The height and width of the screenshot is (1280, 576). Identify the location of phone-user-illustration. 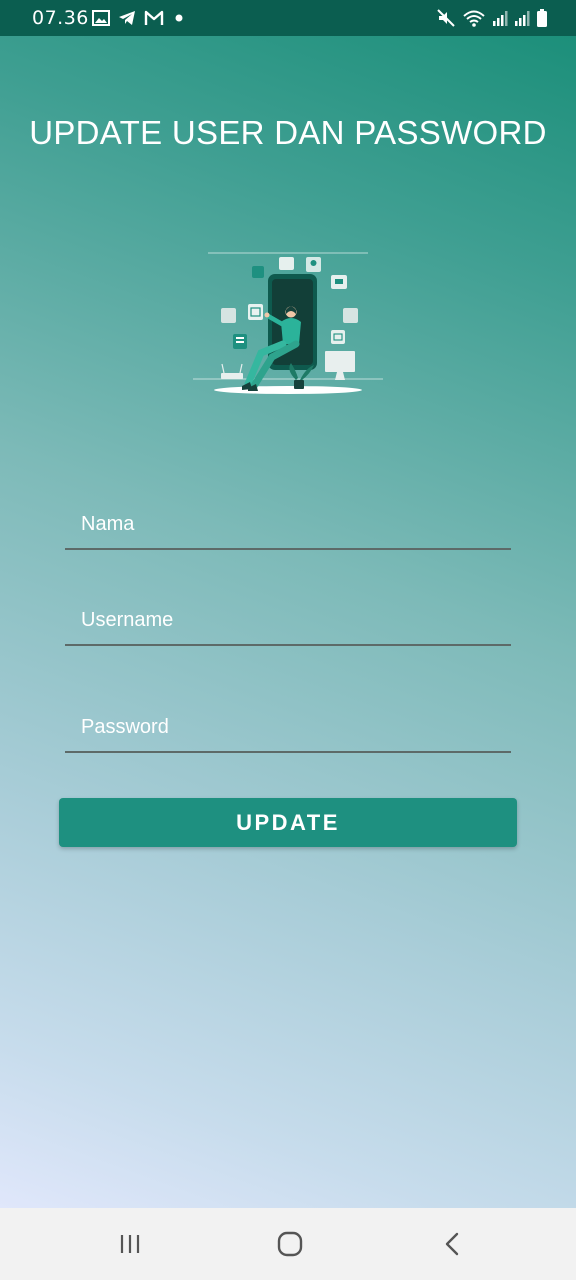
(288, 323).